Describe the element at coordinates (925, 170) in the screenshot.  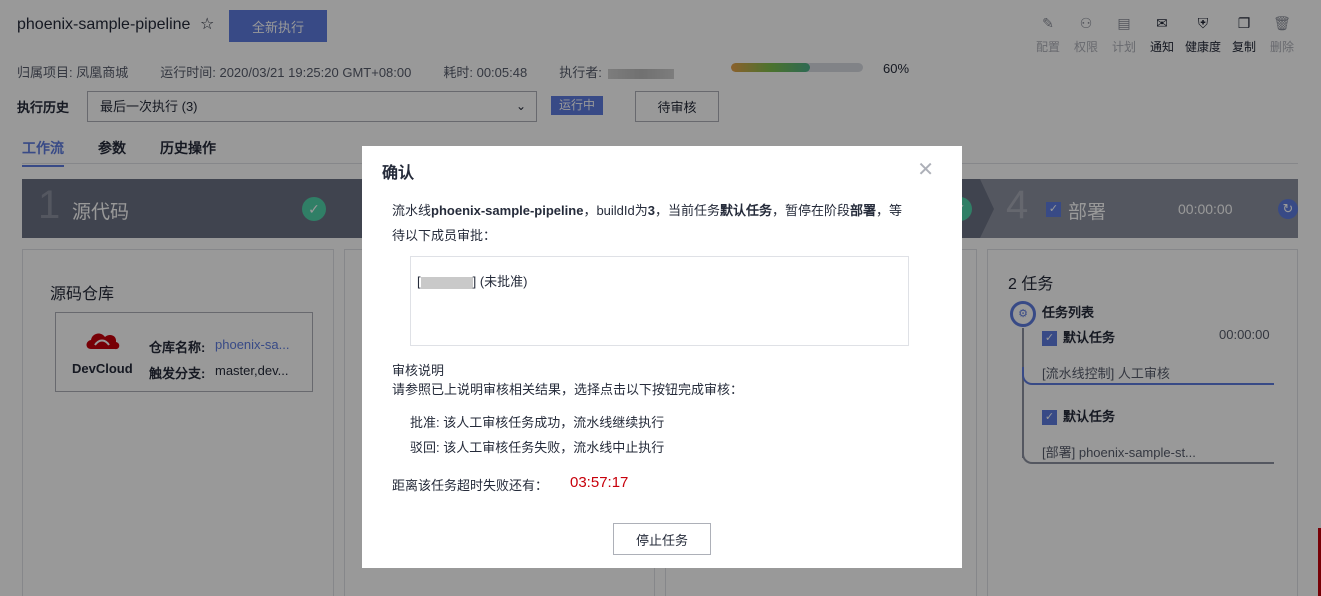
I see `close-icon: ✕` at that location.